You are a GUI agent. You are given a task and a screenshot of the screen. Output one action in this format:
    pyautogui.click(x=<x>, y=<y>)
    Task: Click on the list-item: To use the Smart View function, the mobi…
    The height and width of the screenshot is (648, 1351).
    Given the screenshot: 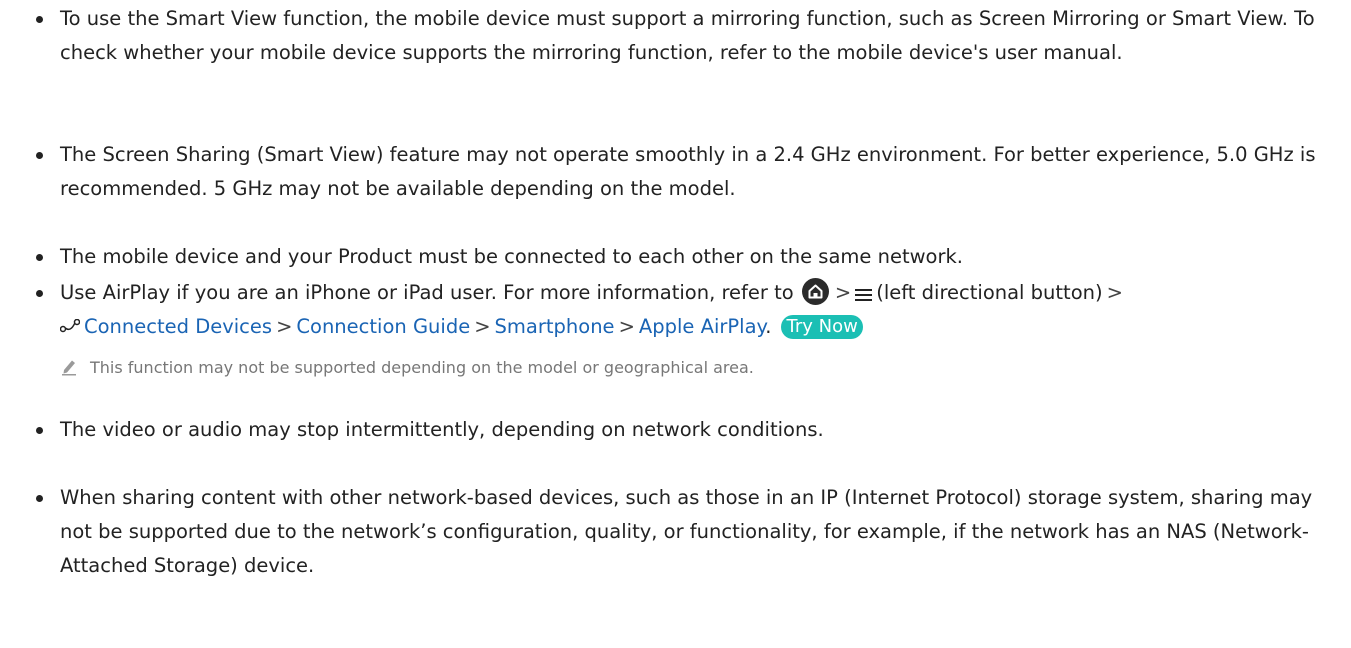 What is the action you would take?
    pyautogui.click(x=683, y=36)
    